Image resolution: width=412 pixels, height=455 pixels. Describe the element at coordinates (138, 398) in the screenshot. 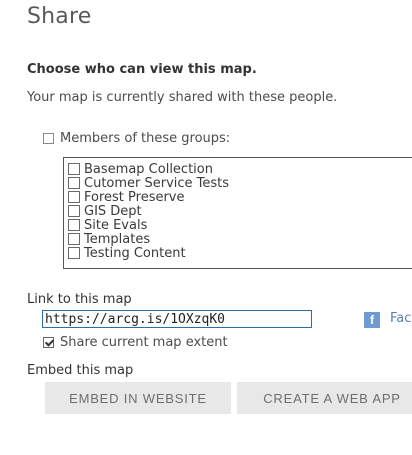

I see `embed-in-website-button: EMBED IN WEBSITE` at that location.